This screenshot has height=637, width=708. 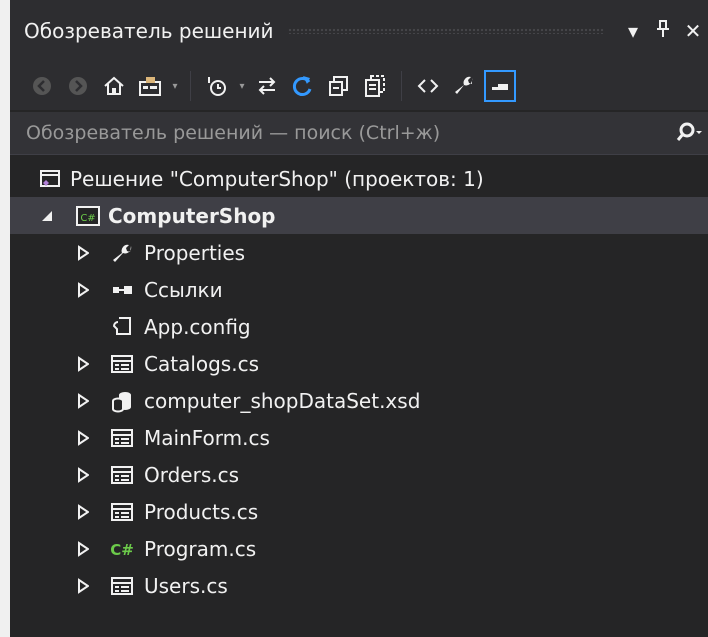 I want to click on tree-row-file: Catalogs.cs, so click(x=359, y=363).